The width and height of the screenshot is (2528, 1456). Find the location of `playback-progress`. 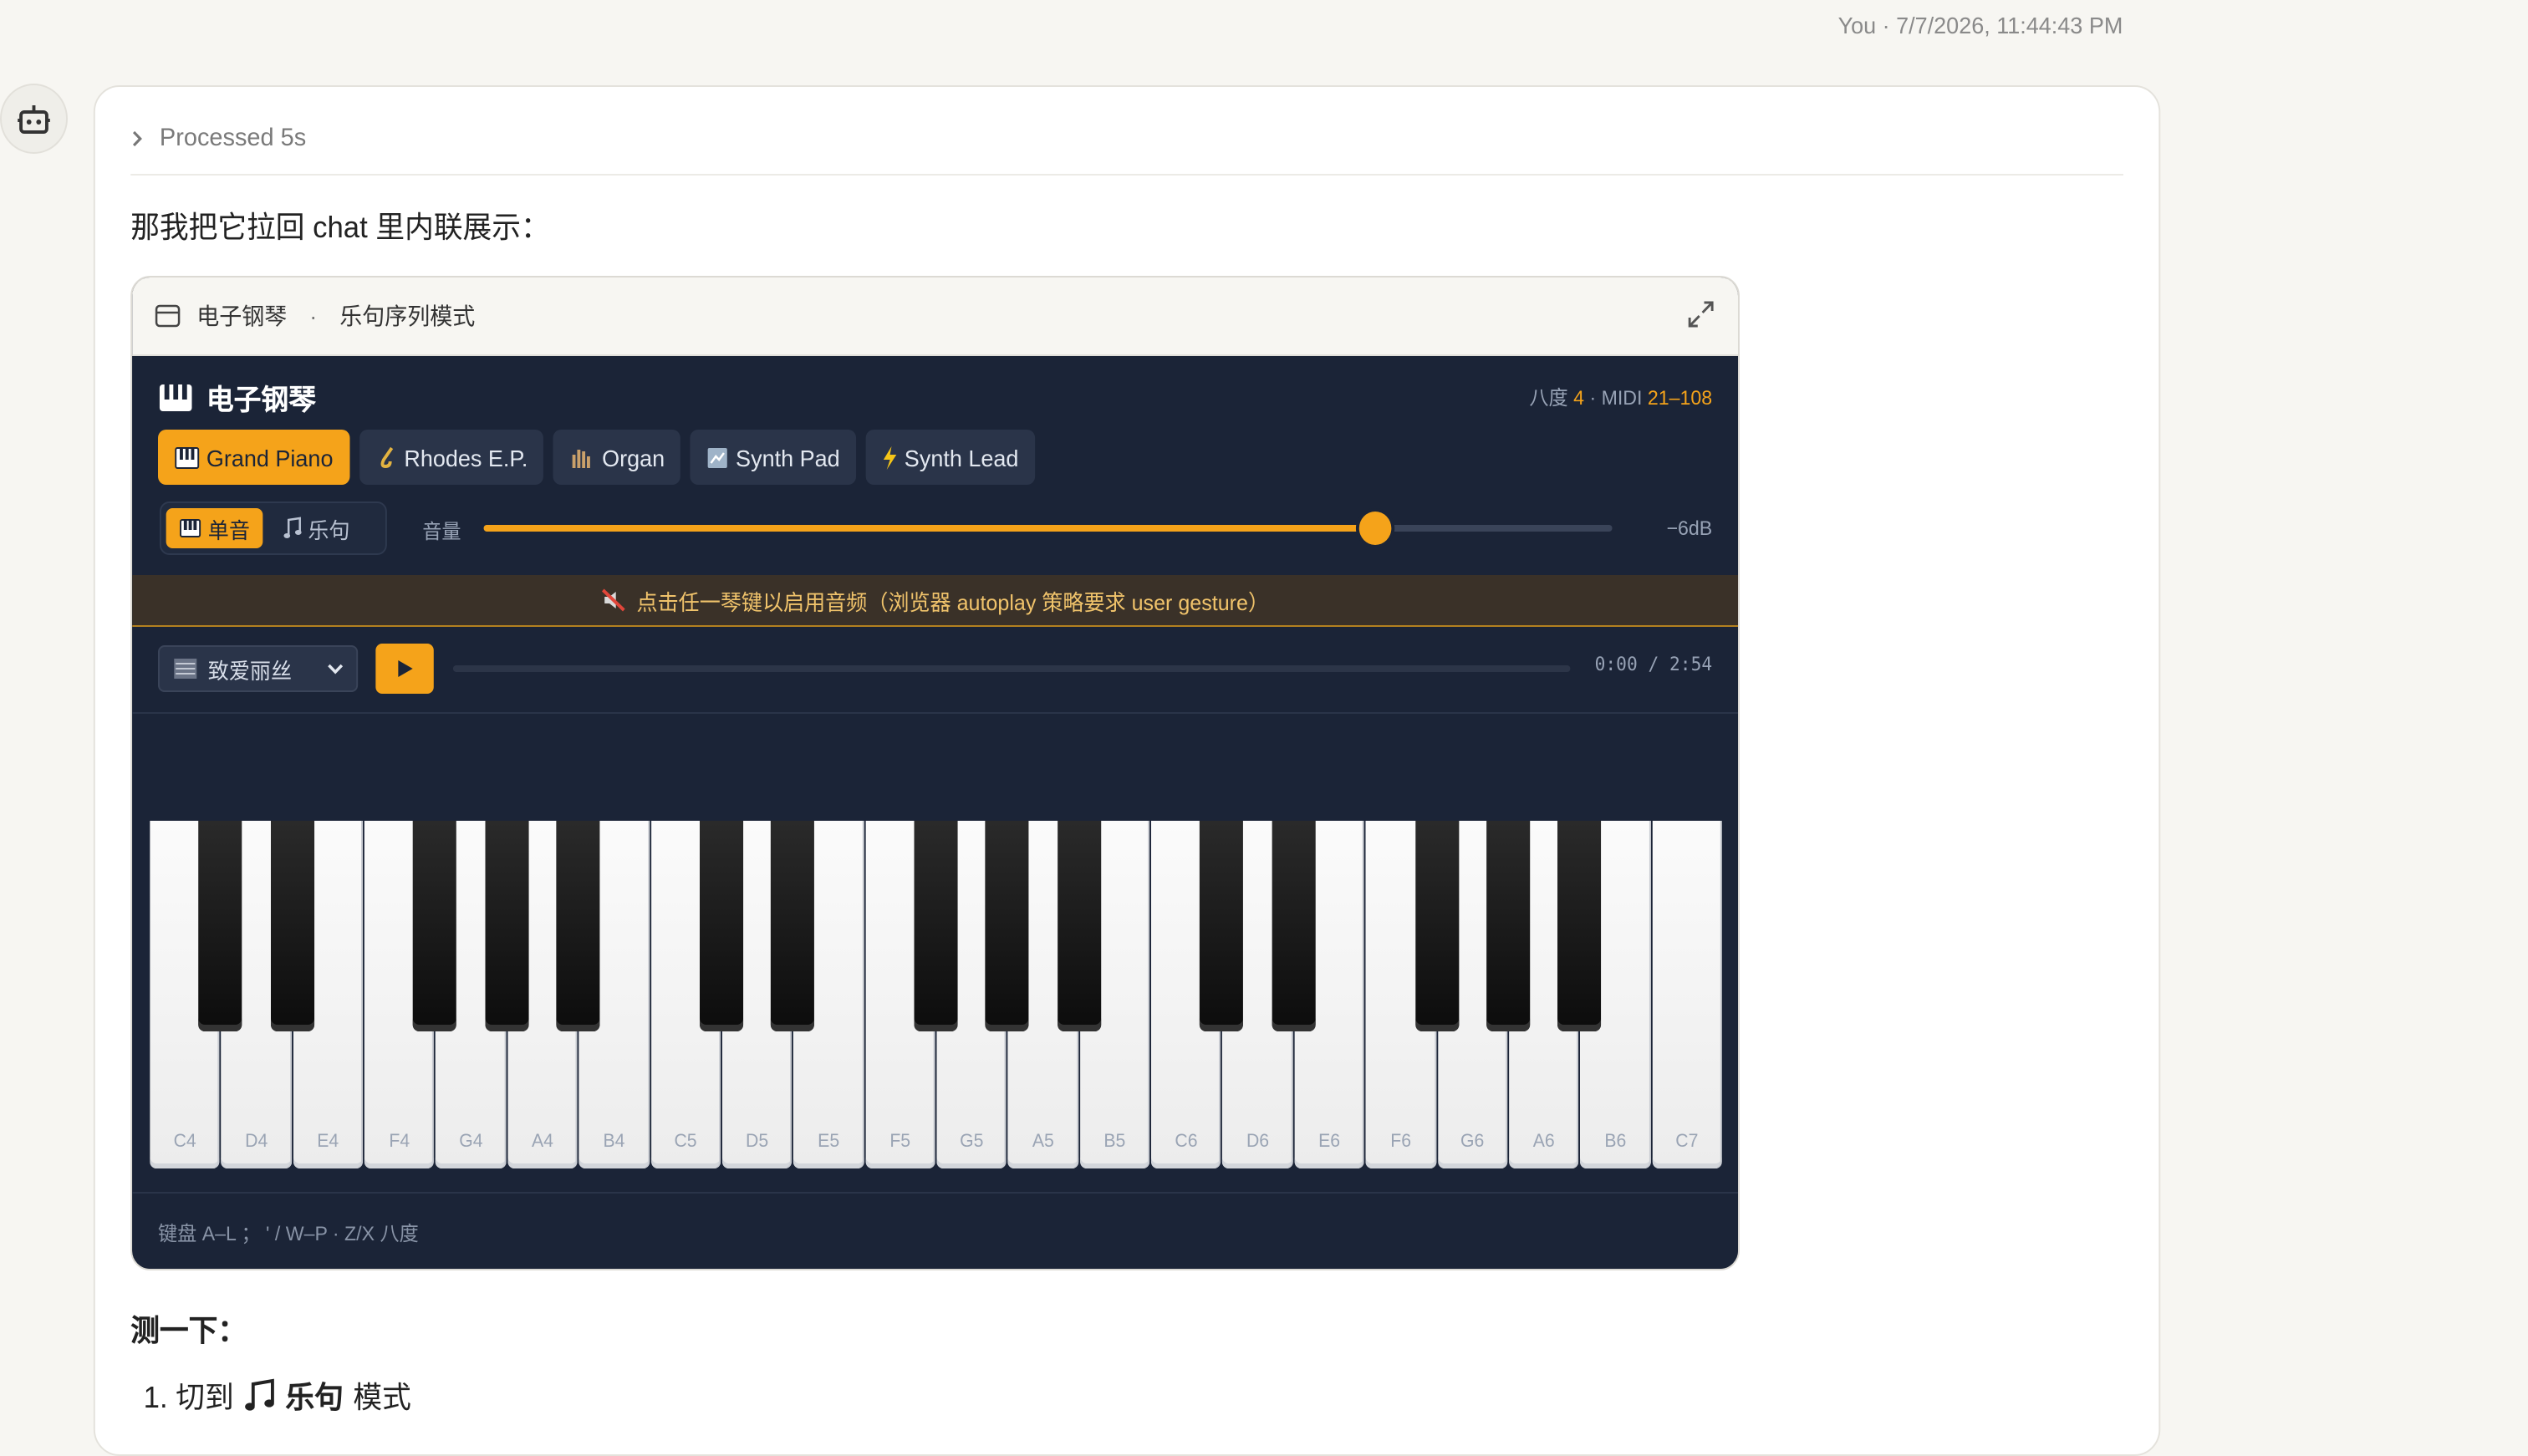

playback-progress is located at coordinates (1011, 668).